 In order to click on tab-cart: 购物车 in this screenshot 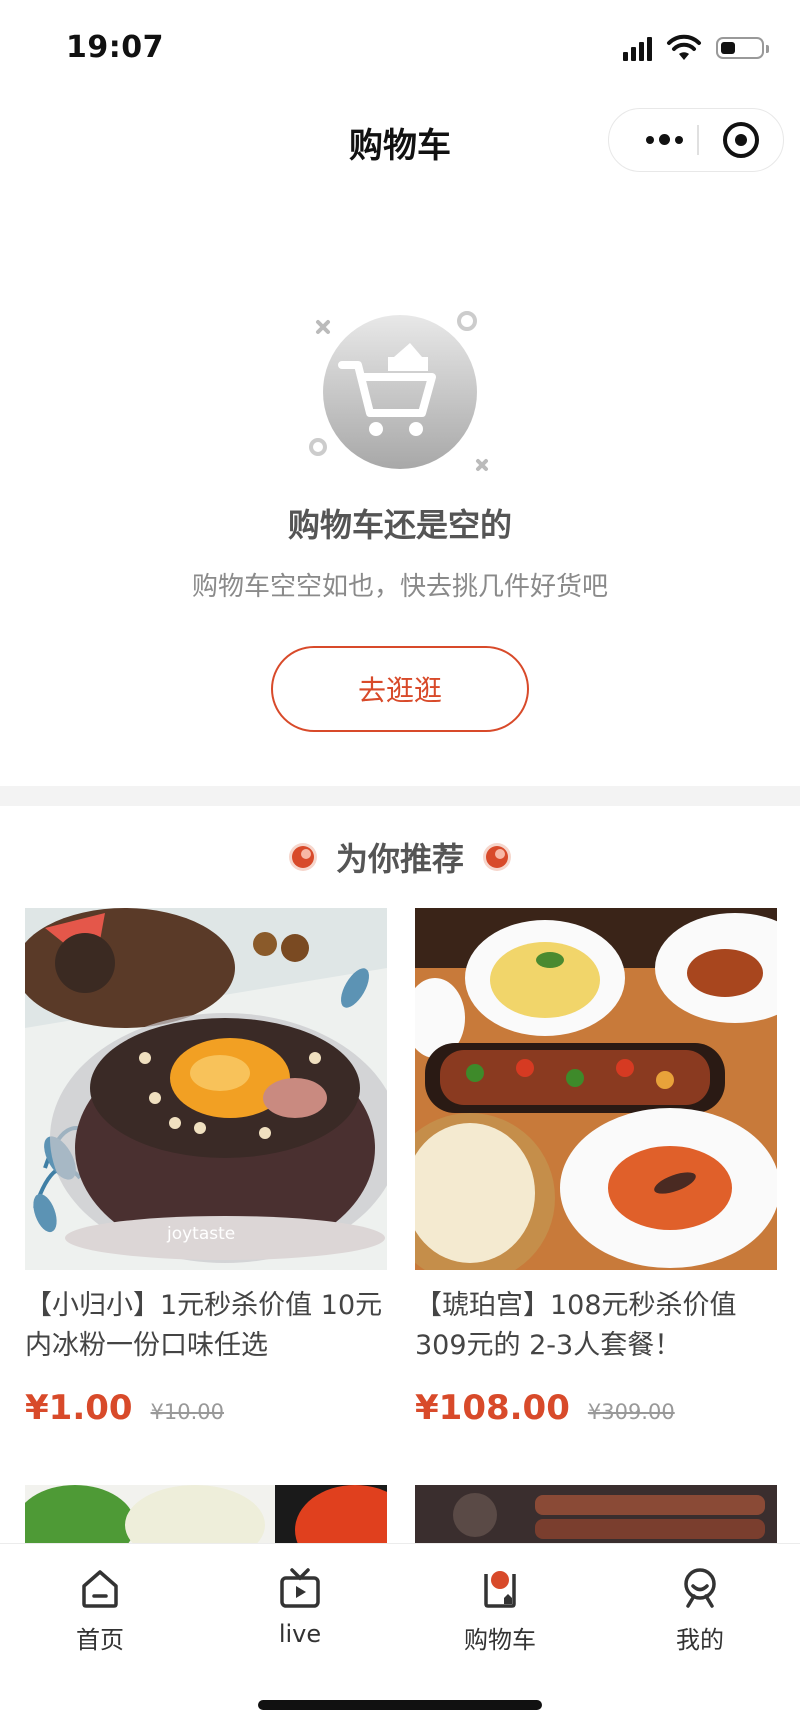, I will do `click(500, 1606)`.